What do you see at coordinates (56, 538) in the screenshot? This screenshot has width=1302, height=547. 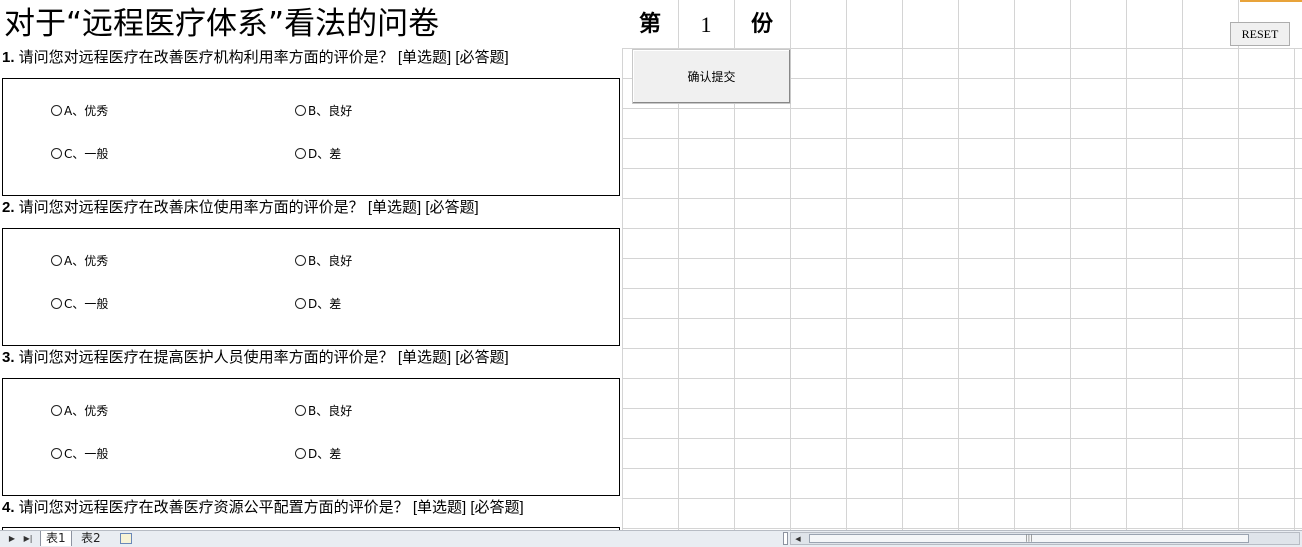 I see `sheet-tab-1: 表1` at bounding box center [56, 538].